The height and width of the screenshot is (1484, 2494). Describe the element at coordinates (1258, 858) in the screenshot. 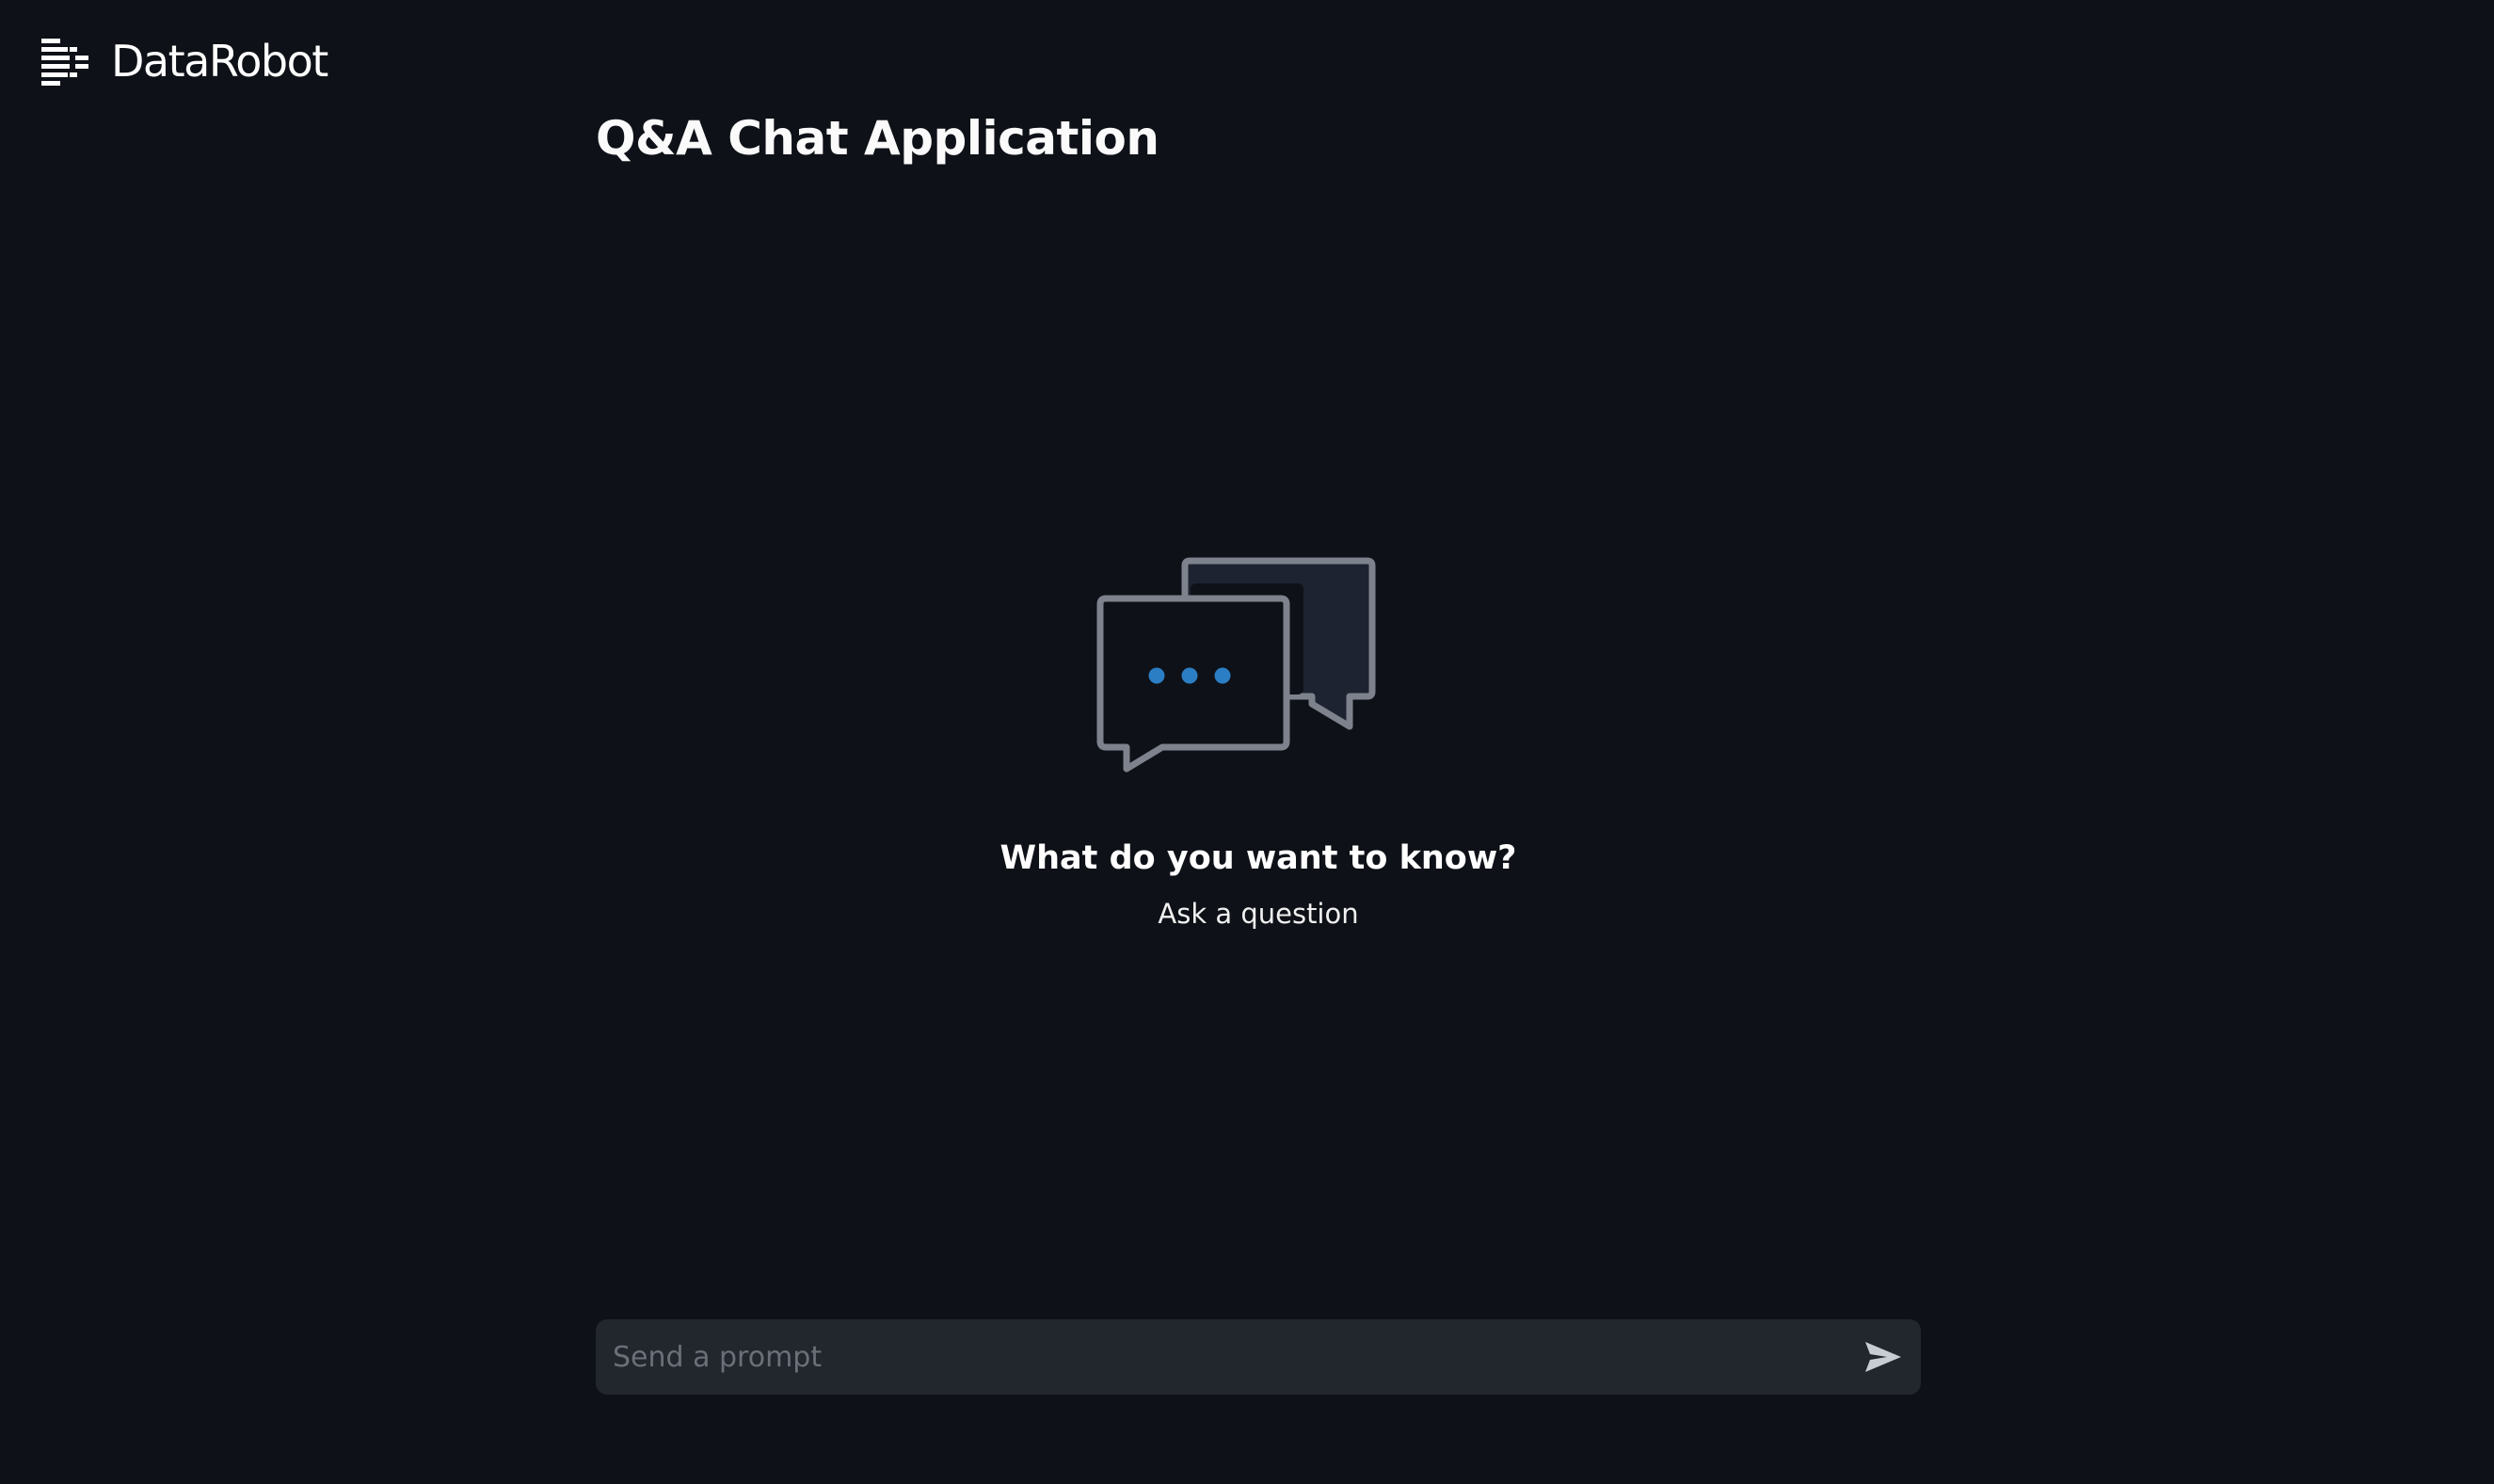

I see `empty-state-heading: What do you want to know?` at that location.